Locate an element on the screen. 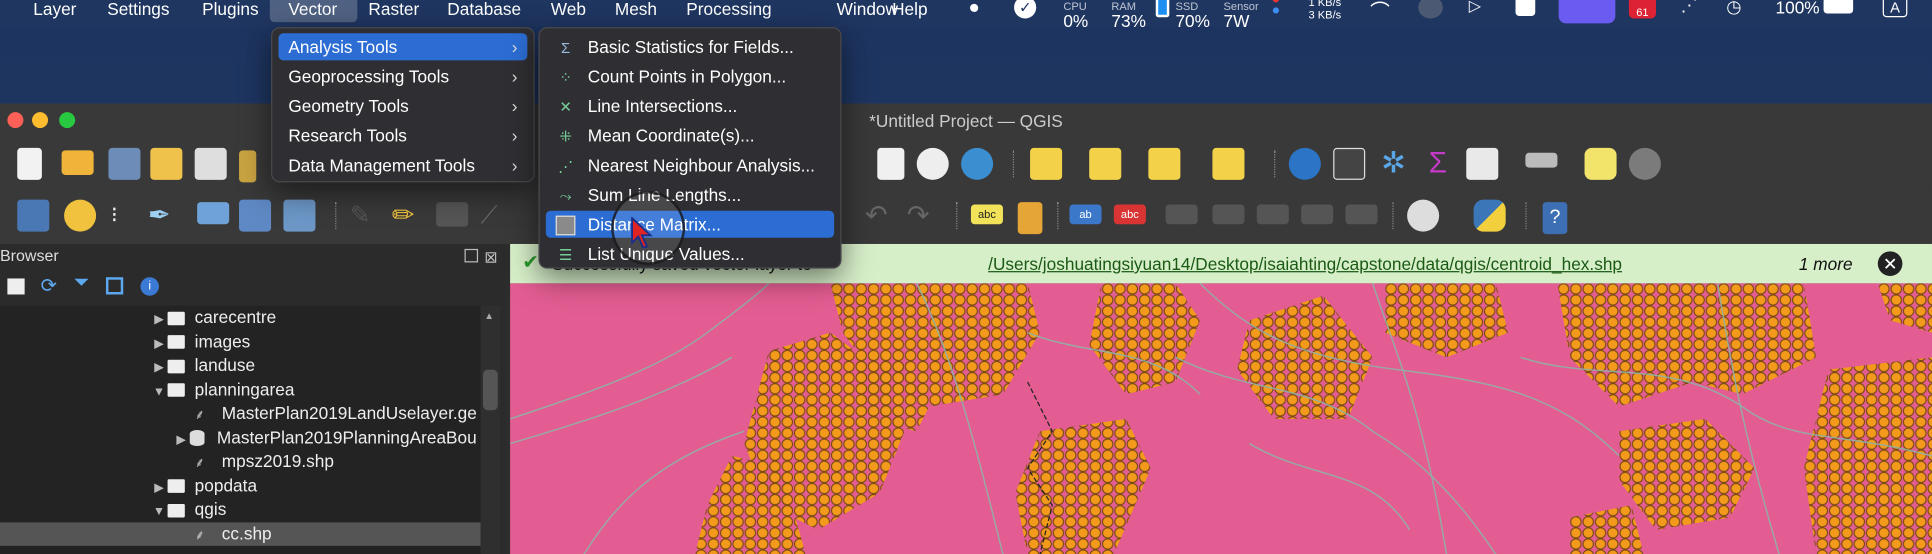 This screenshot has height=554, width=1932. tree-item-popdata: ▶ popdata is located at coordinates (240, 486).